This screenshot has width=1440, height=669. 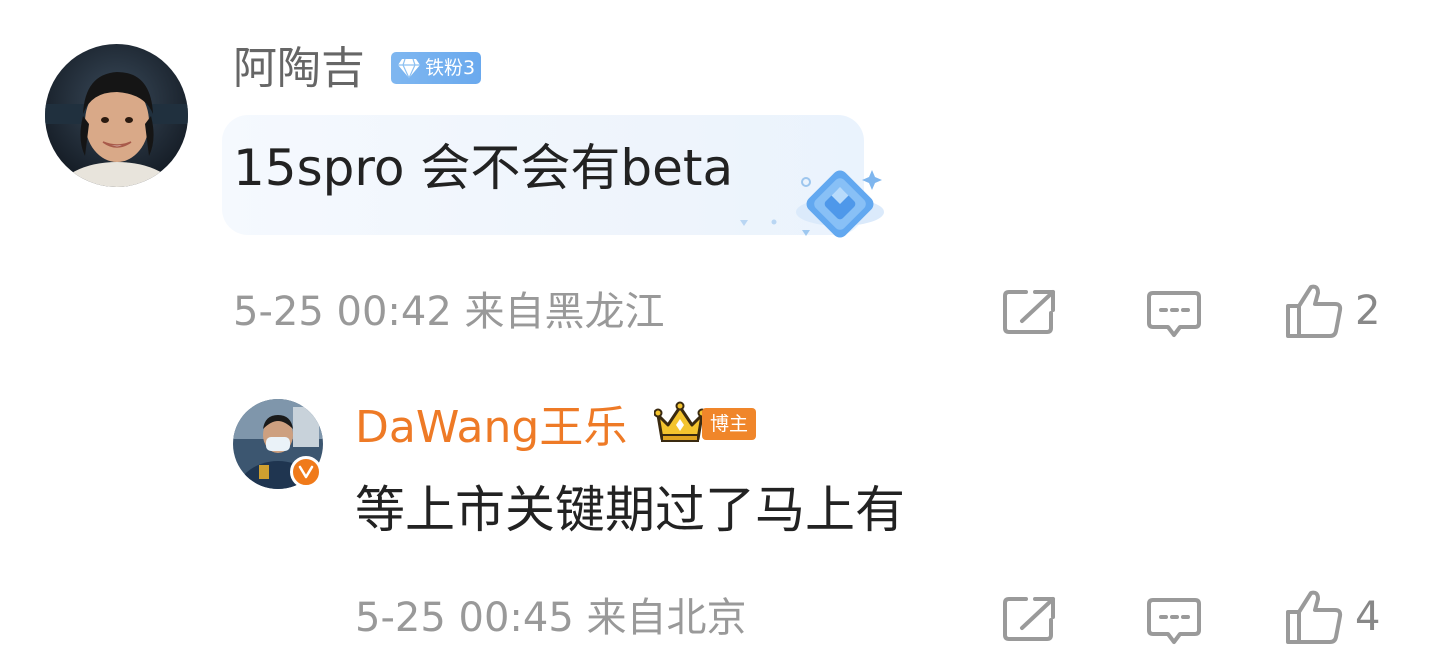 I want to click on fan-badge: 铁粉3, so click(x=436, y=68).